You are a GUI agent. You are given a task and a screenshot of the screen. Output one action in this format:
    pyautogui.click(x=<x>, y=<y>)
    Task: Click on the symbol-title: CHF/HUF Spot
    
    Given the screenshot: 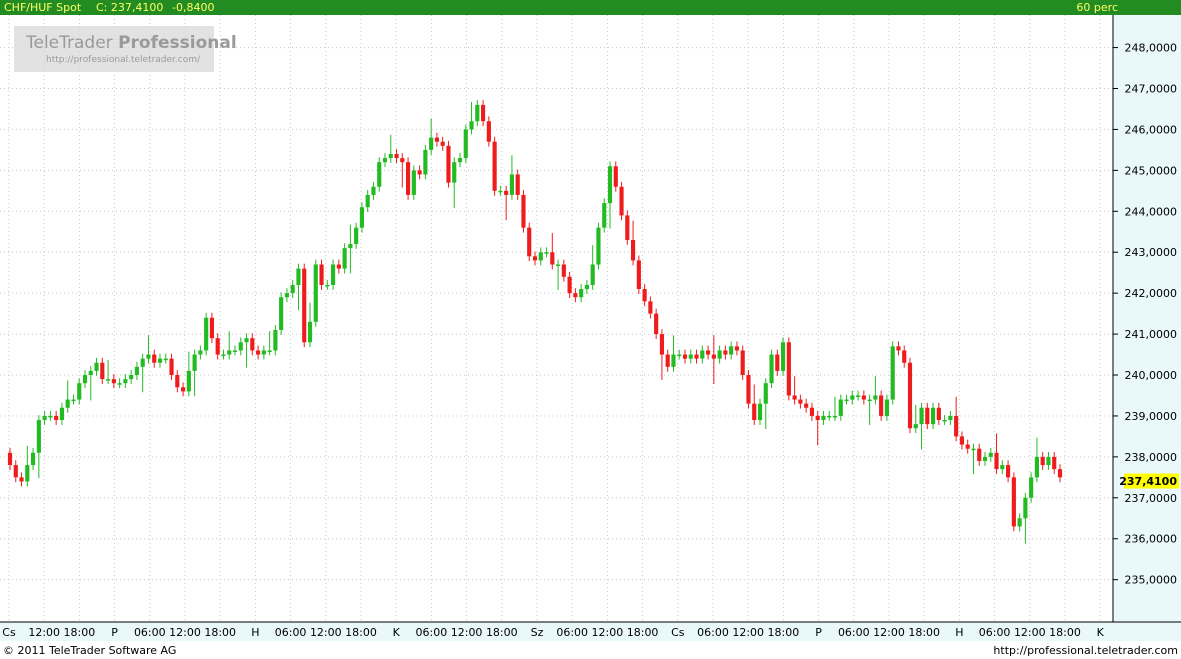 What is the action you would take?
    pyautogui.click(x=43, y=7)
    